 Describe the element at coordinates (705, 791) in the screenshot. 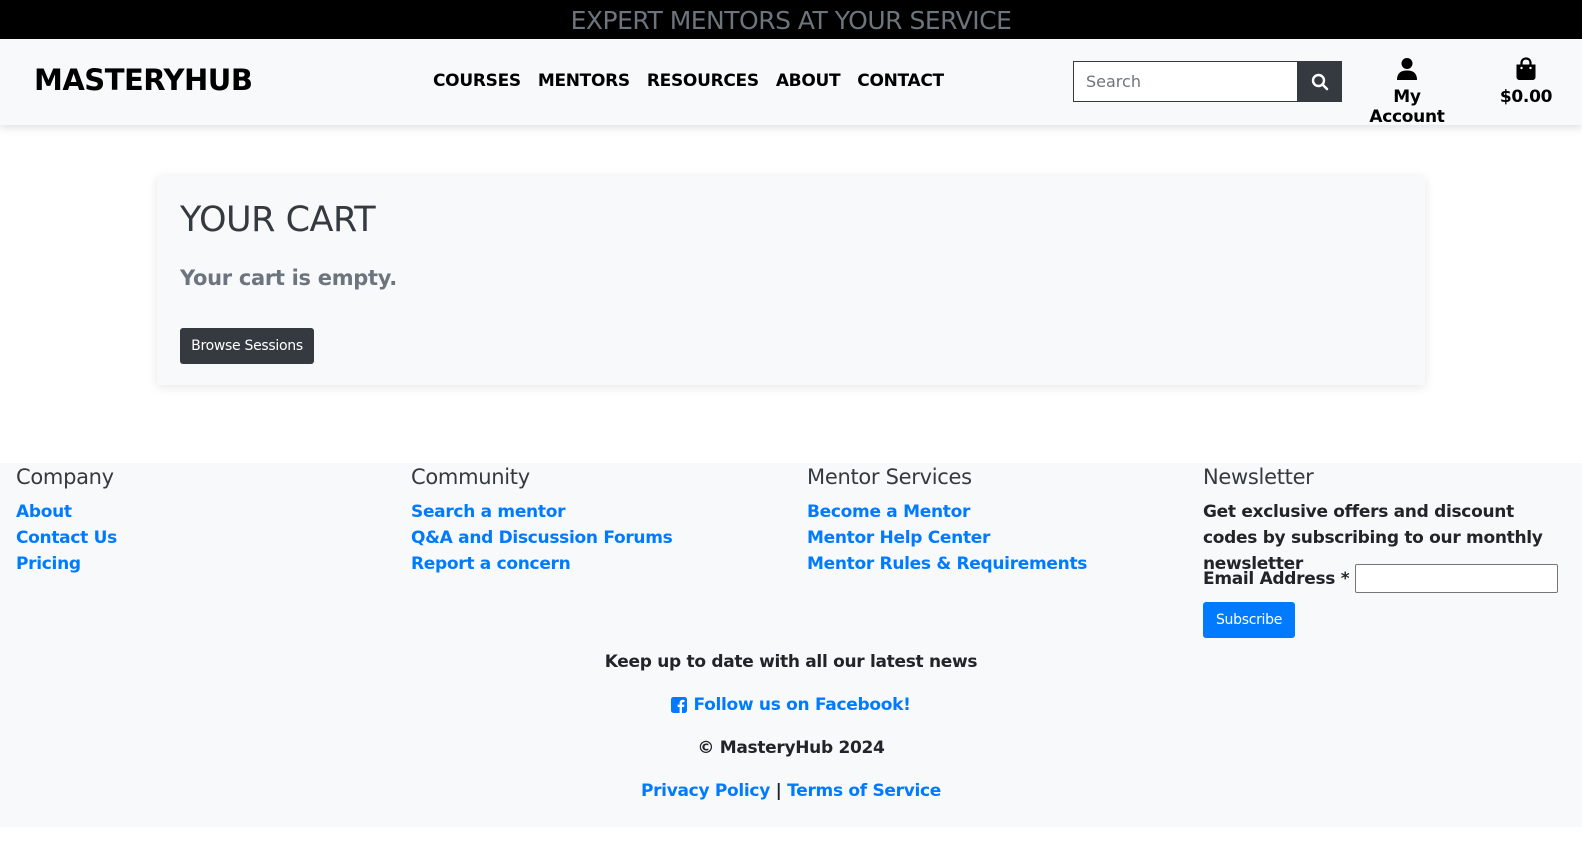

I see `privacy-policy-link: Privacy Policy` at that location.